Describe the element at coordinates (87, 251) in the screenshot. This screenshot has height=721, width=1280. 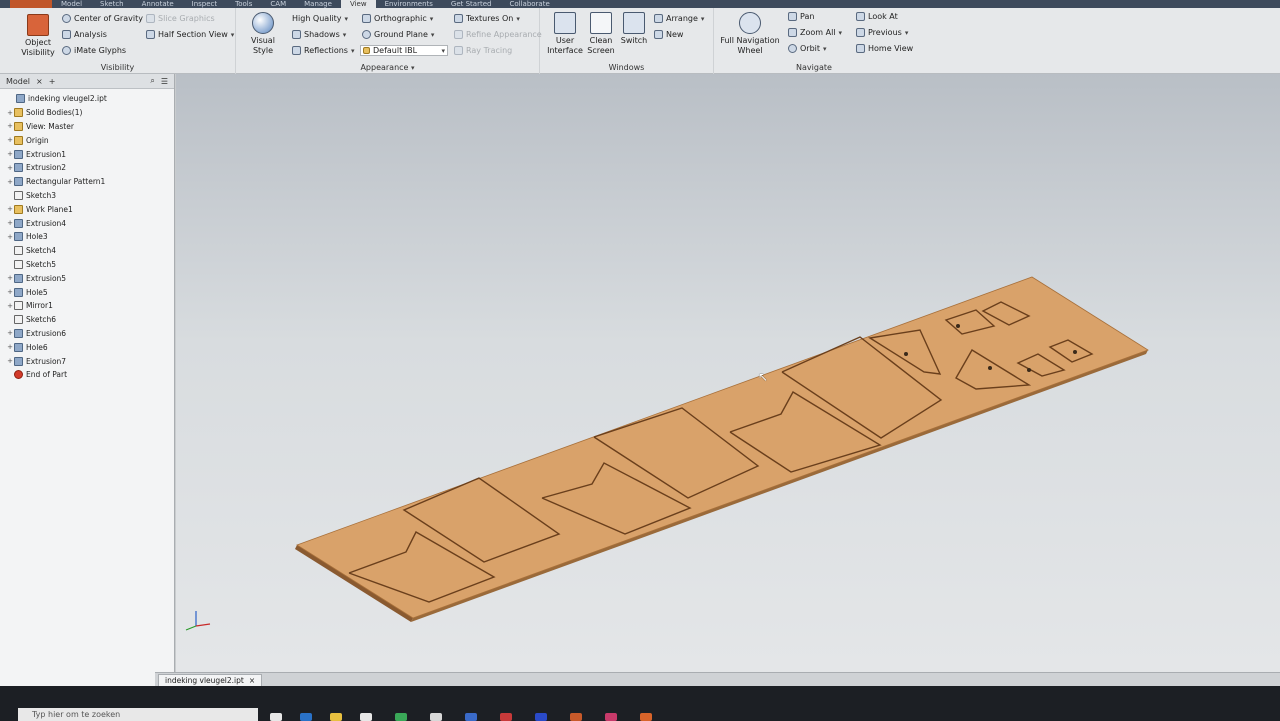
I see `tree-node: Sketch4` at that location.